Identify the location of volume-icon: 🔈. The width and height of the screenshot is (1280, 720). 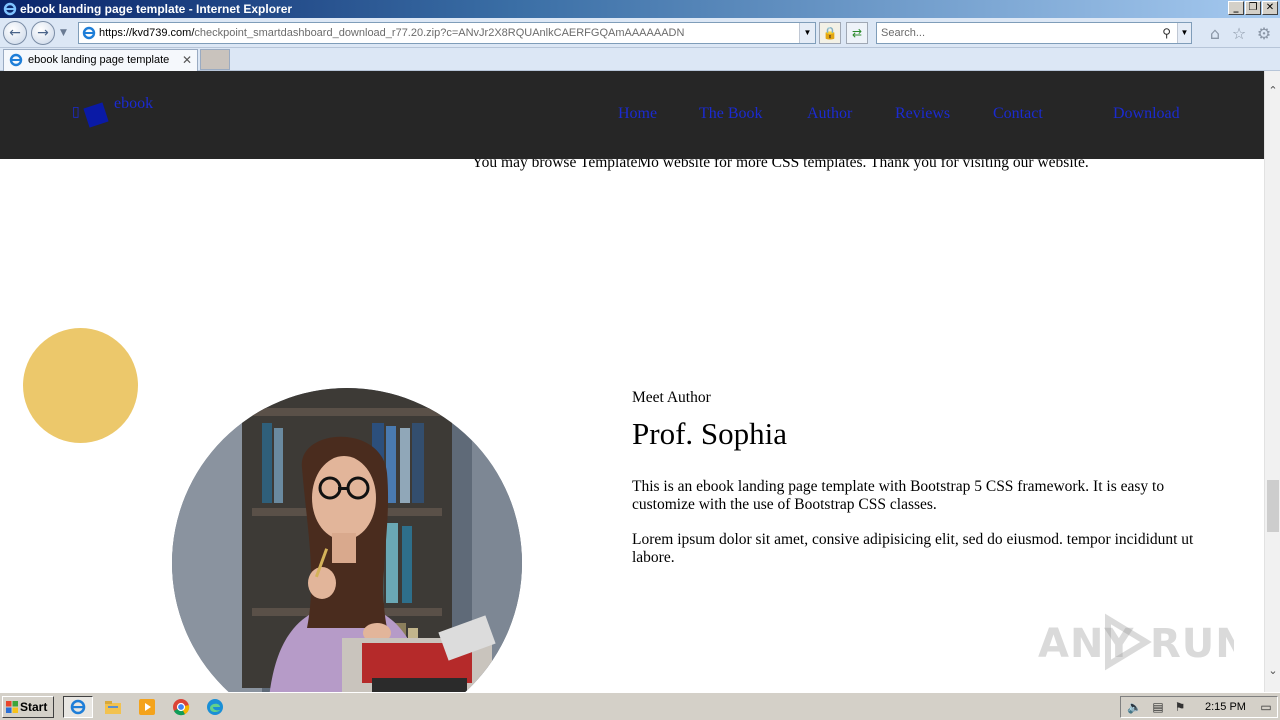
(1134, 707).